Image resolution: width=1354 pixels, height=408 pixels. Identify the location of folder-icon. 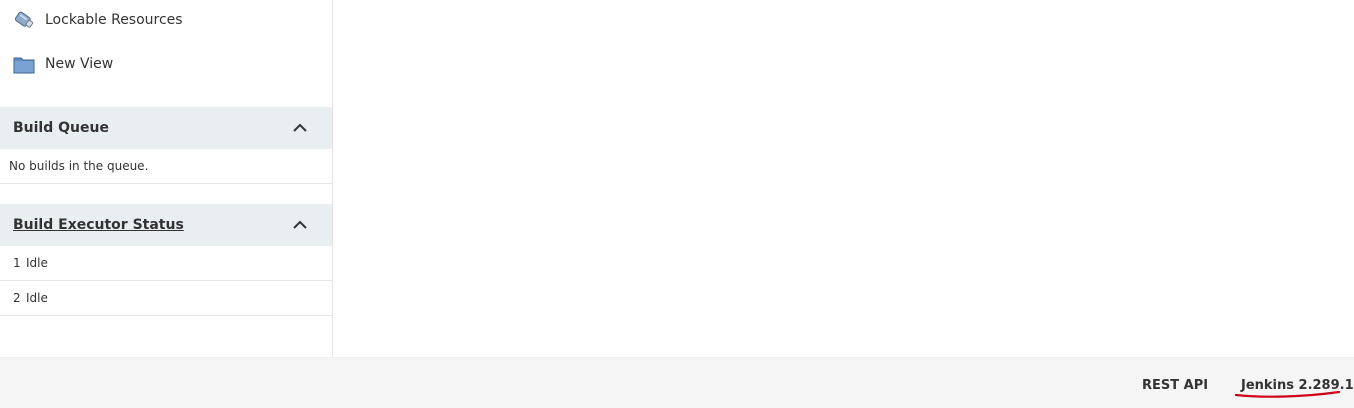
(24, 64).